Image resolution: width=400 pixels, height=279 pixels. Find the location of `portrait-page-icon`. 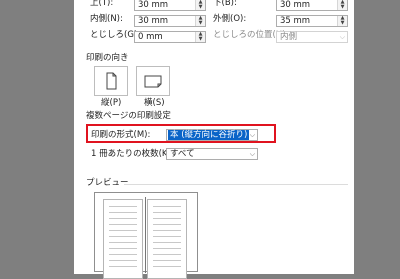

portrait-page-icon is located at coordinates (111, 81).